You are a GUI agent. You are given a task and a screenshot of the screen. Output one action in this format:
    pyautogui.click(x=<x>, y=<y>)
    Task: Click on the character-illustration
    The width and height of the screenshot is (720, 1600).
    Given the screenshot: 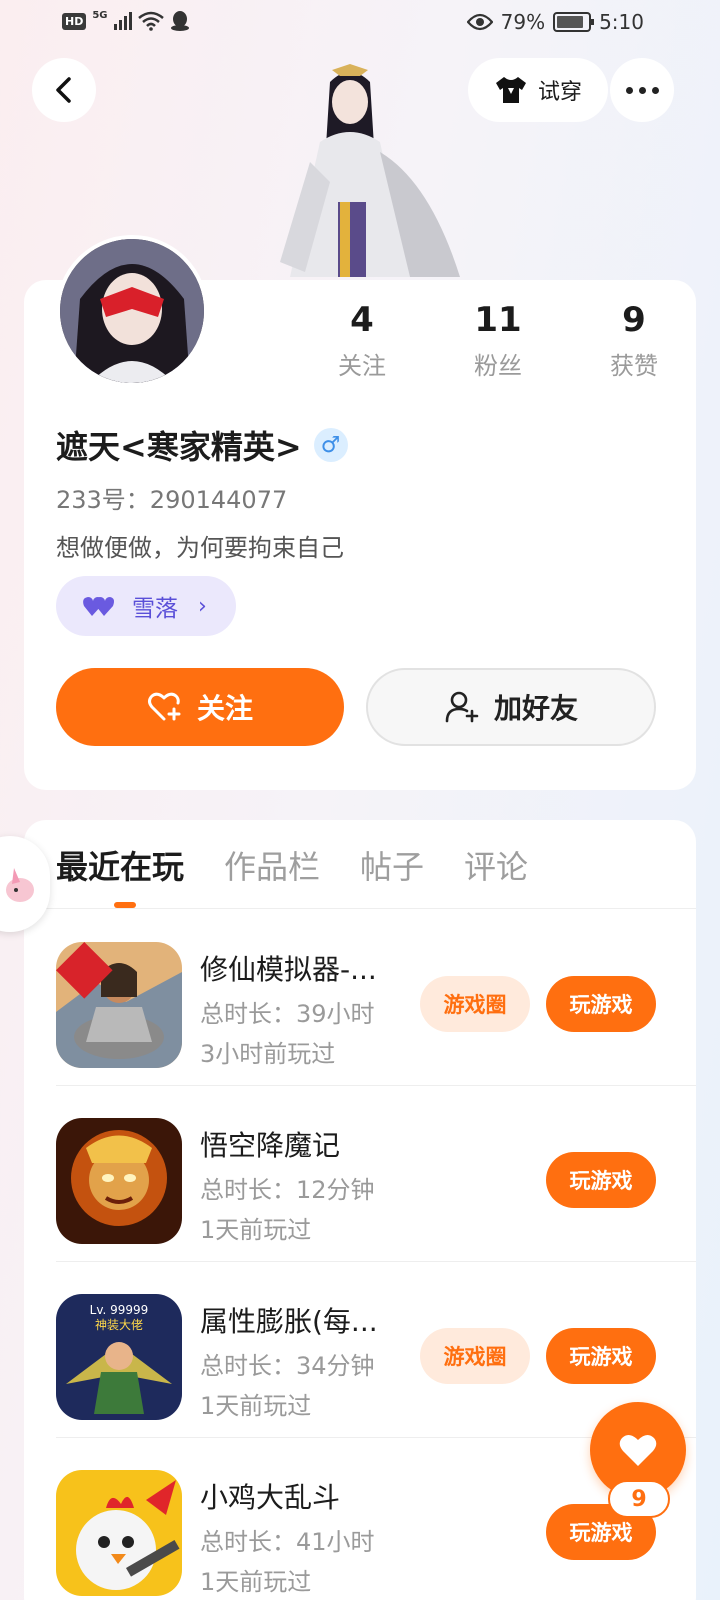 What is the action you would take?
    pyautogui.click(x=370, y=170)
    